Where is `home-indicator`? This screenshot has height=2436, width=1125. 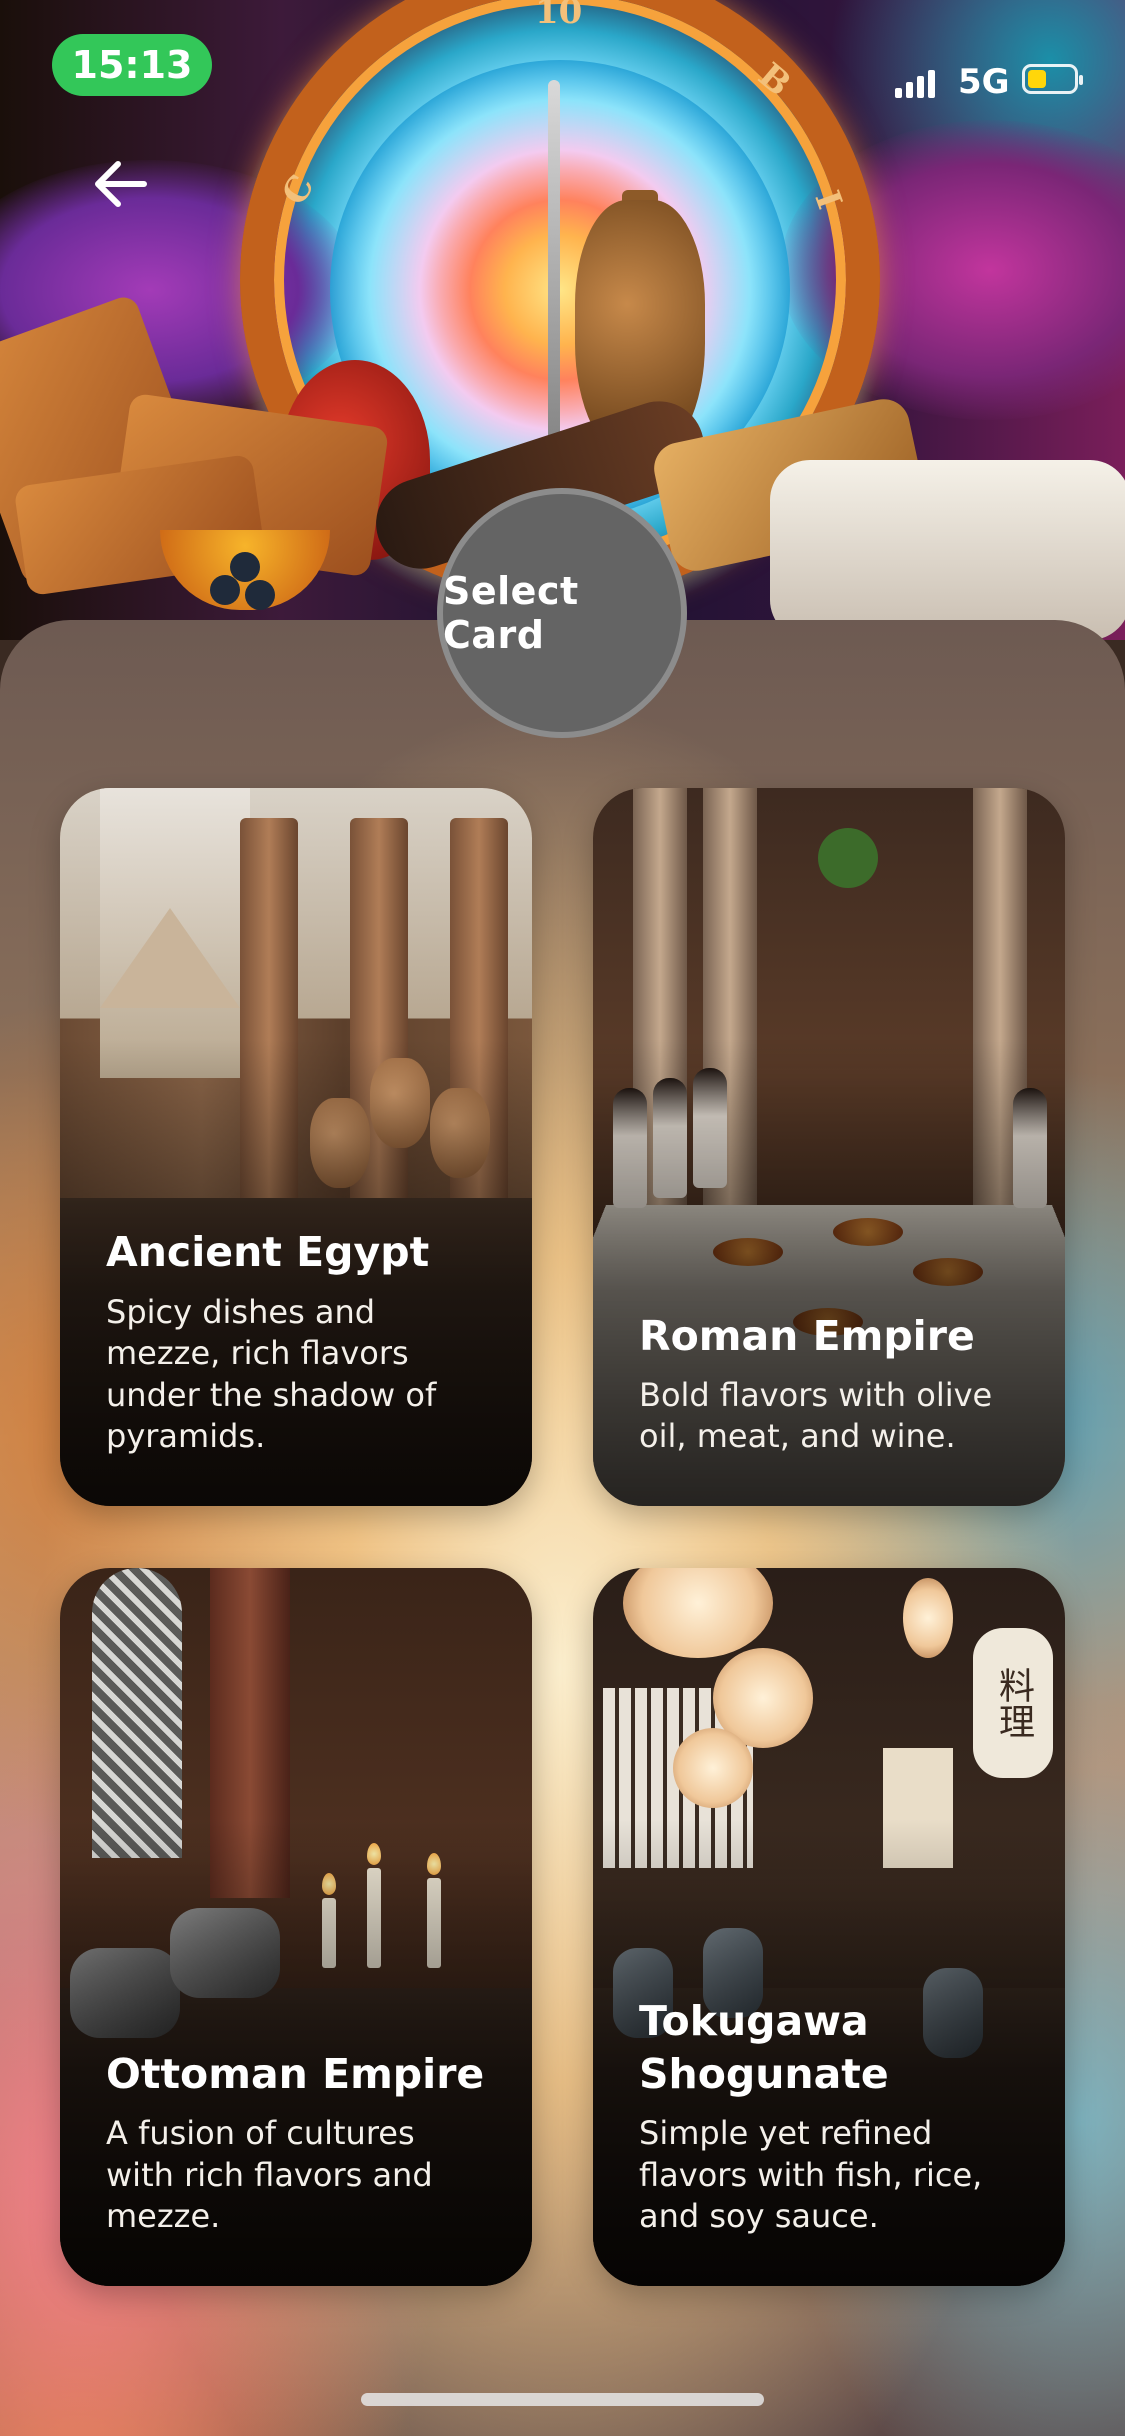 home-indicator is located at coordinates (562, 2399).